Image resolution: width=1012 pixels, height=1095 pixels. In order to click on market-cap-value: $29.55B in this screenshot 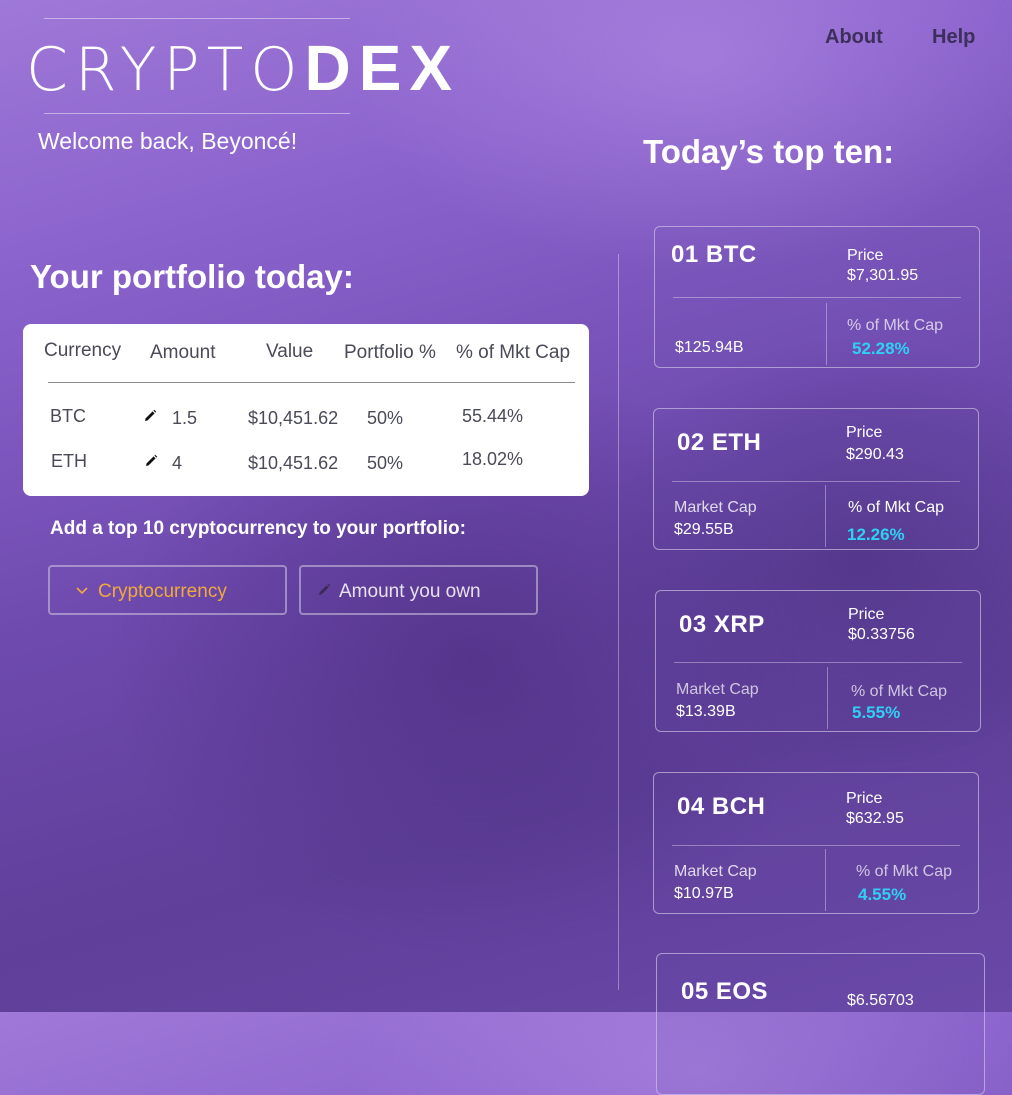, I will do `click(704, 529)`.